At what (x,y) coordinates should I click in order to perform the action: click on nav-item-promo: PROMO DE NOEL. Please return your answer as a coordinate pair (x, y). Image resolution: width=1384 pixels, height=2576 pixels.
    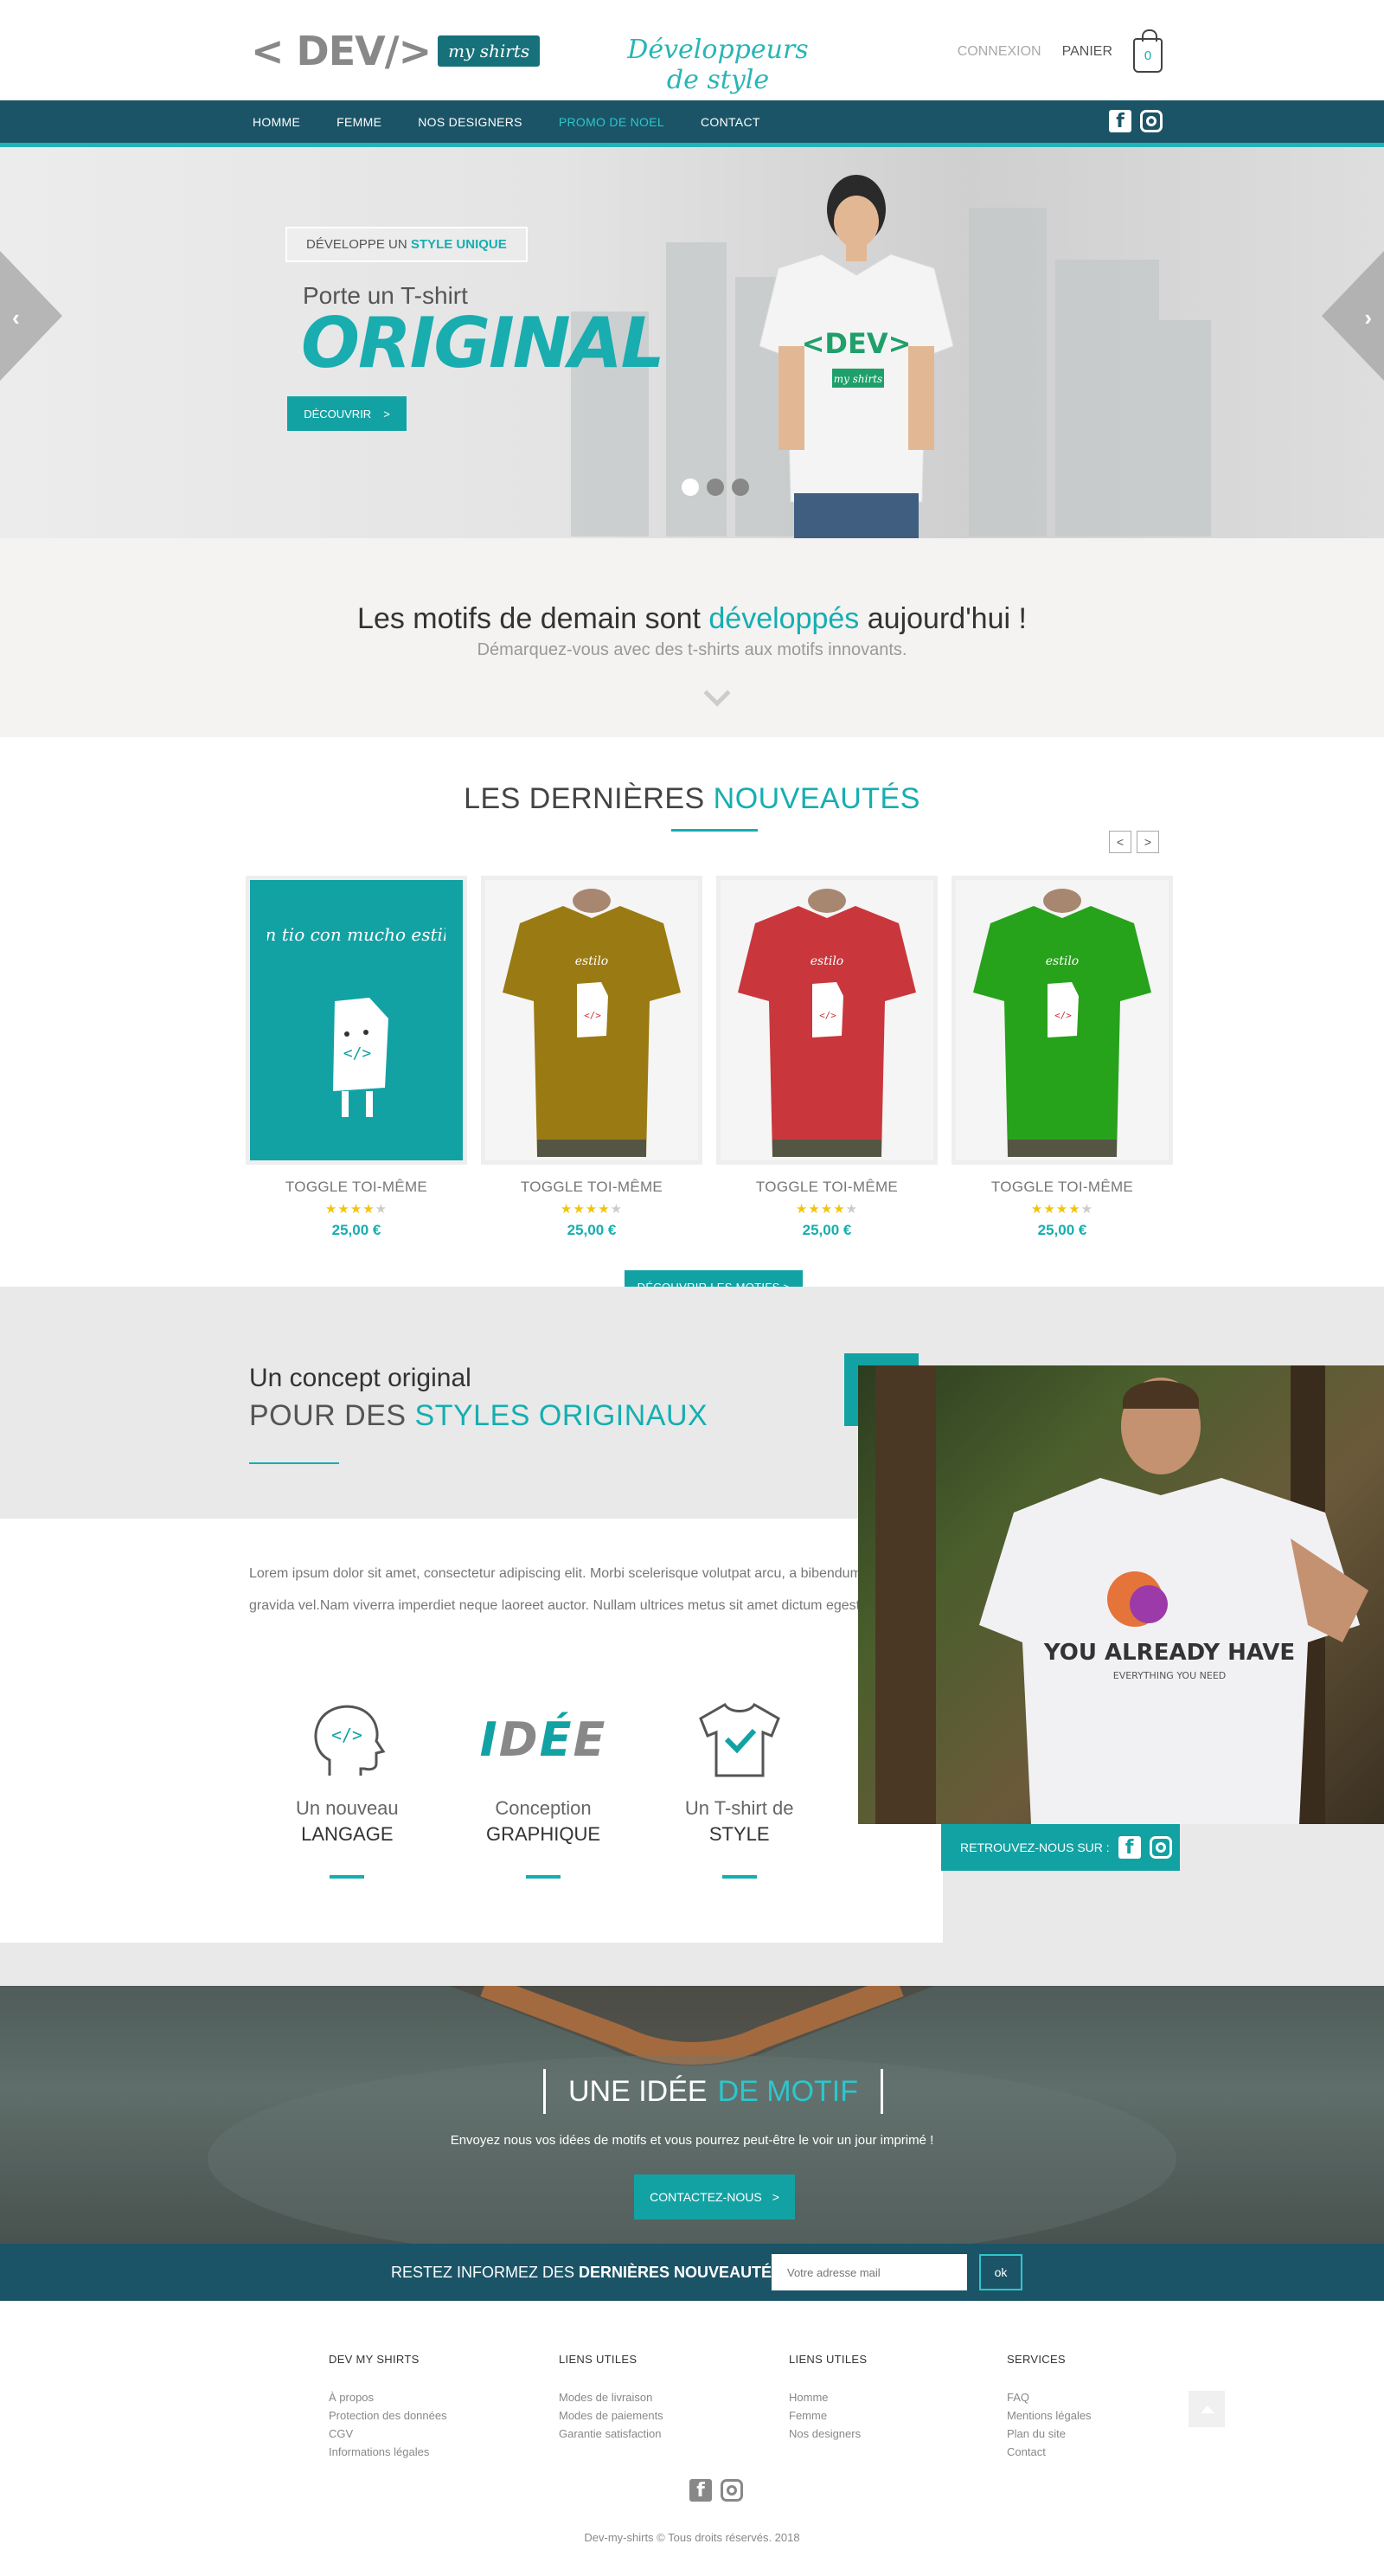
    Looking at the image, I should click on (611, 122).